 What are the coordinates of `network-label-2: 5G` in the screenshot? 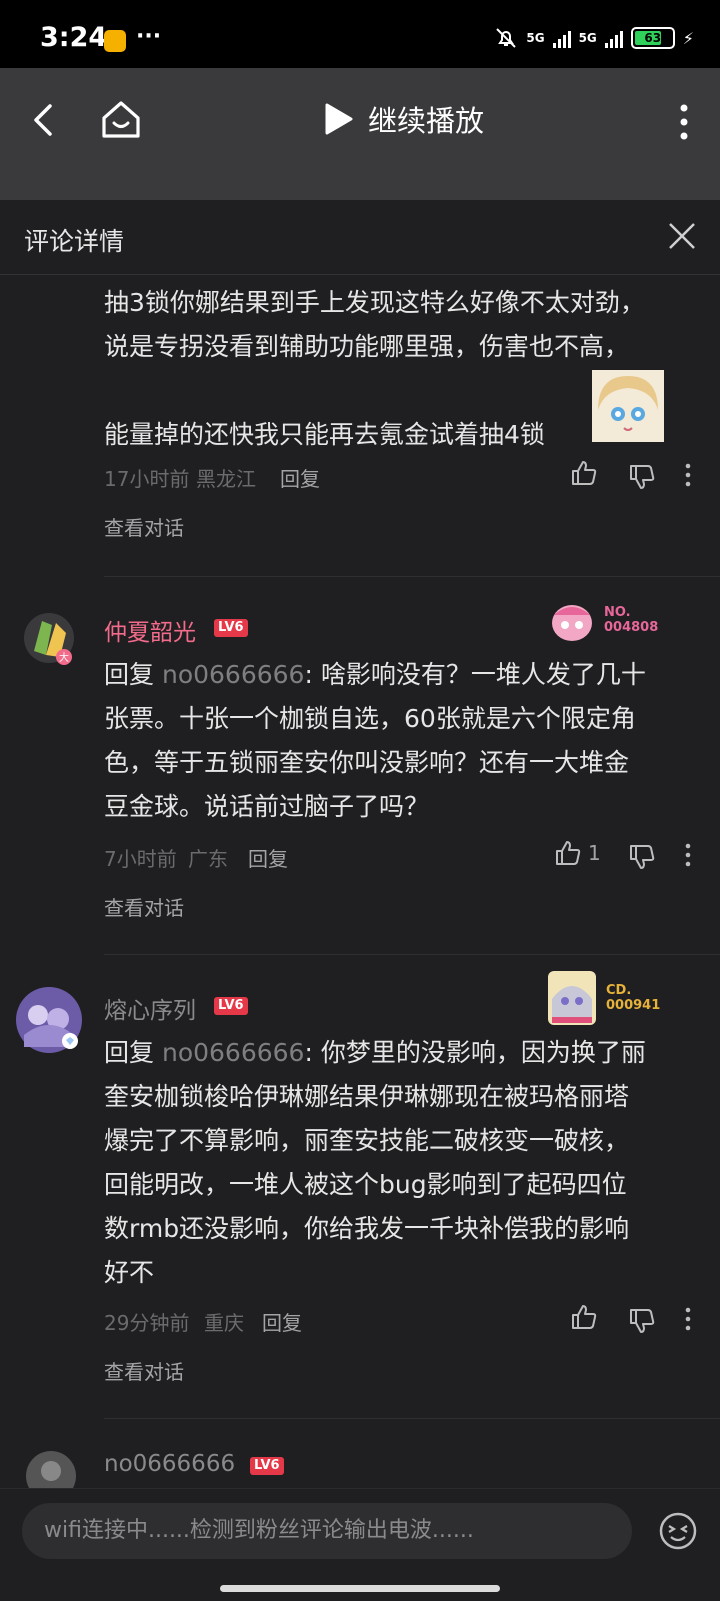 It's located at (587, 38).